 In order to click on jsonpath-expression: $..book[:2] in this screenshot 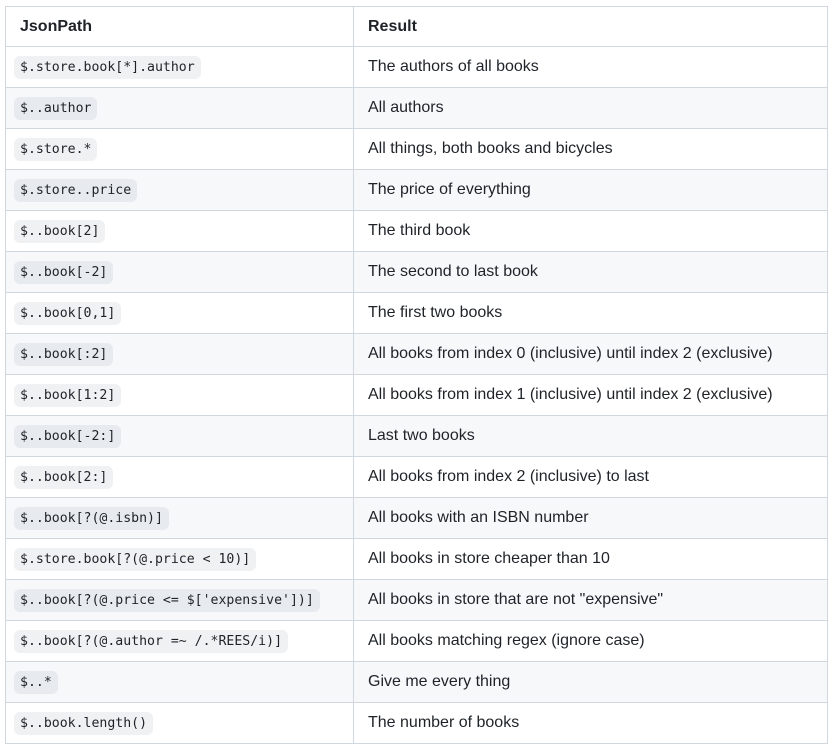, I will do `click(64, 354)`.